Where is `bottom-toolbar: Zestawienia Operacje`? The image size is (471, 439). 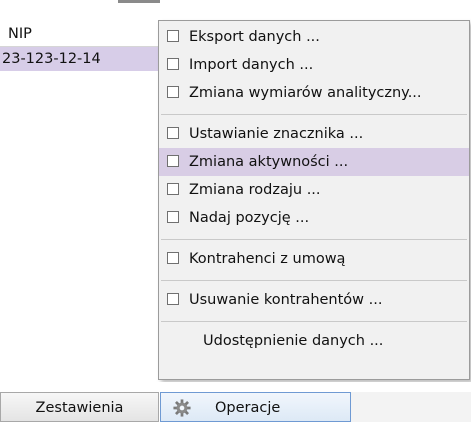
bottom-toolbar: Zestawienia Operacje is located at coordinates (235, 410).